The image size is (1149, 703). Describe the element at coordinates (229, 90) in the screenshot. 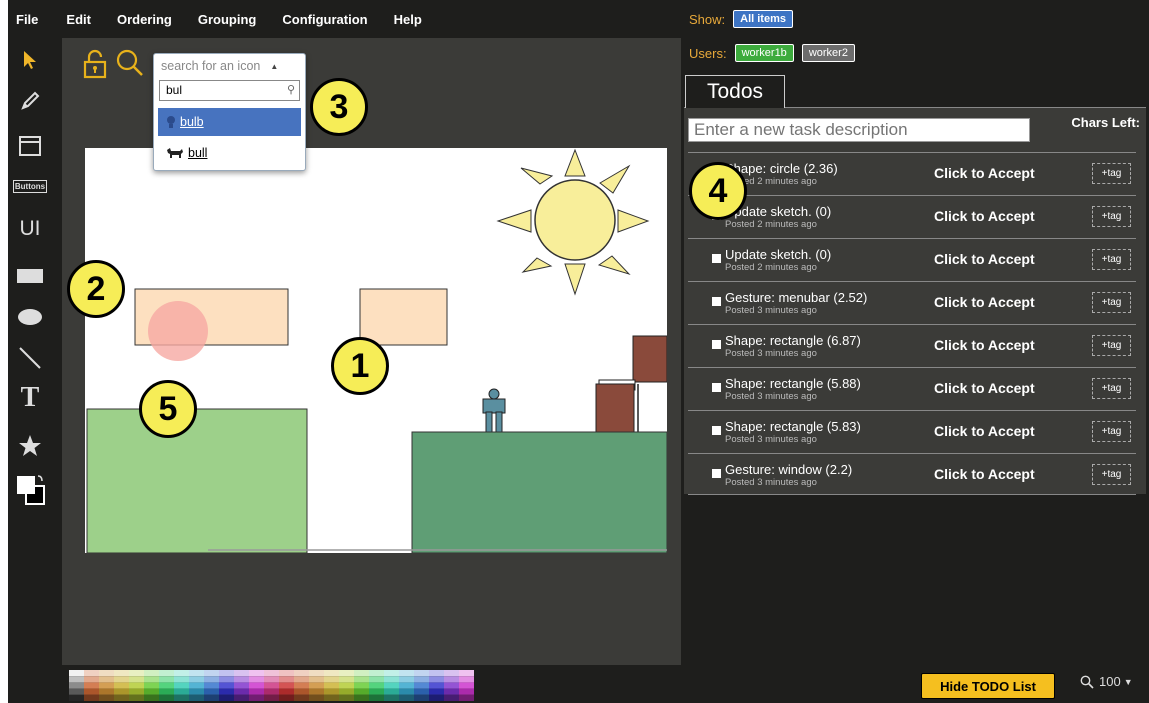

I see `icon-search-input: bul ⚲` at that location.